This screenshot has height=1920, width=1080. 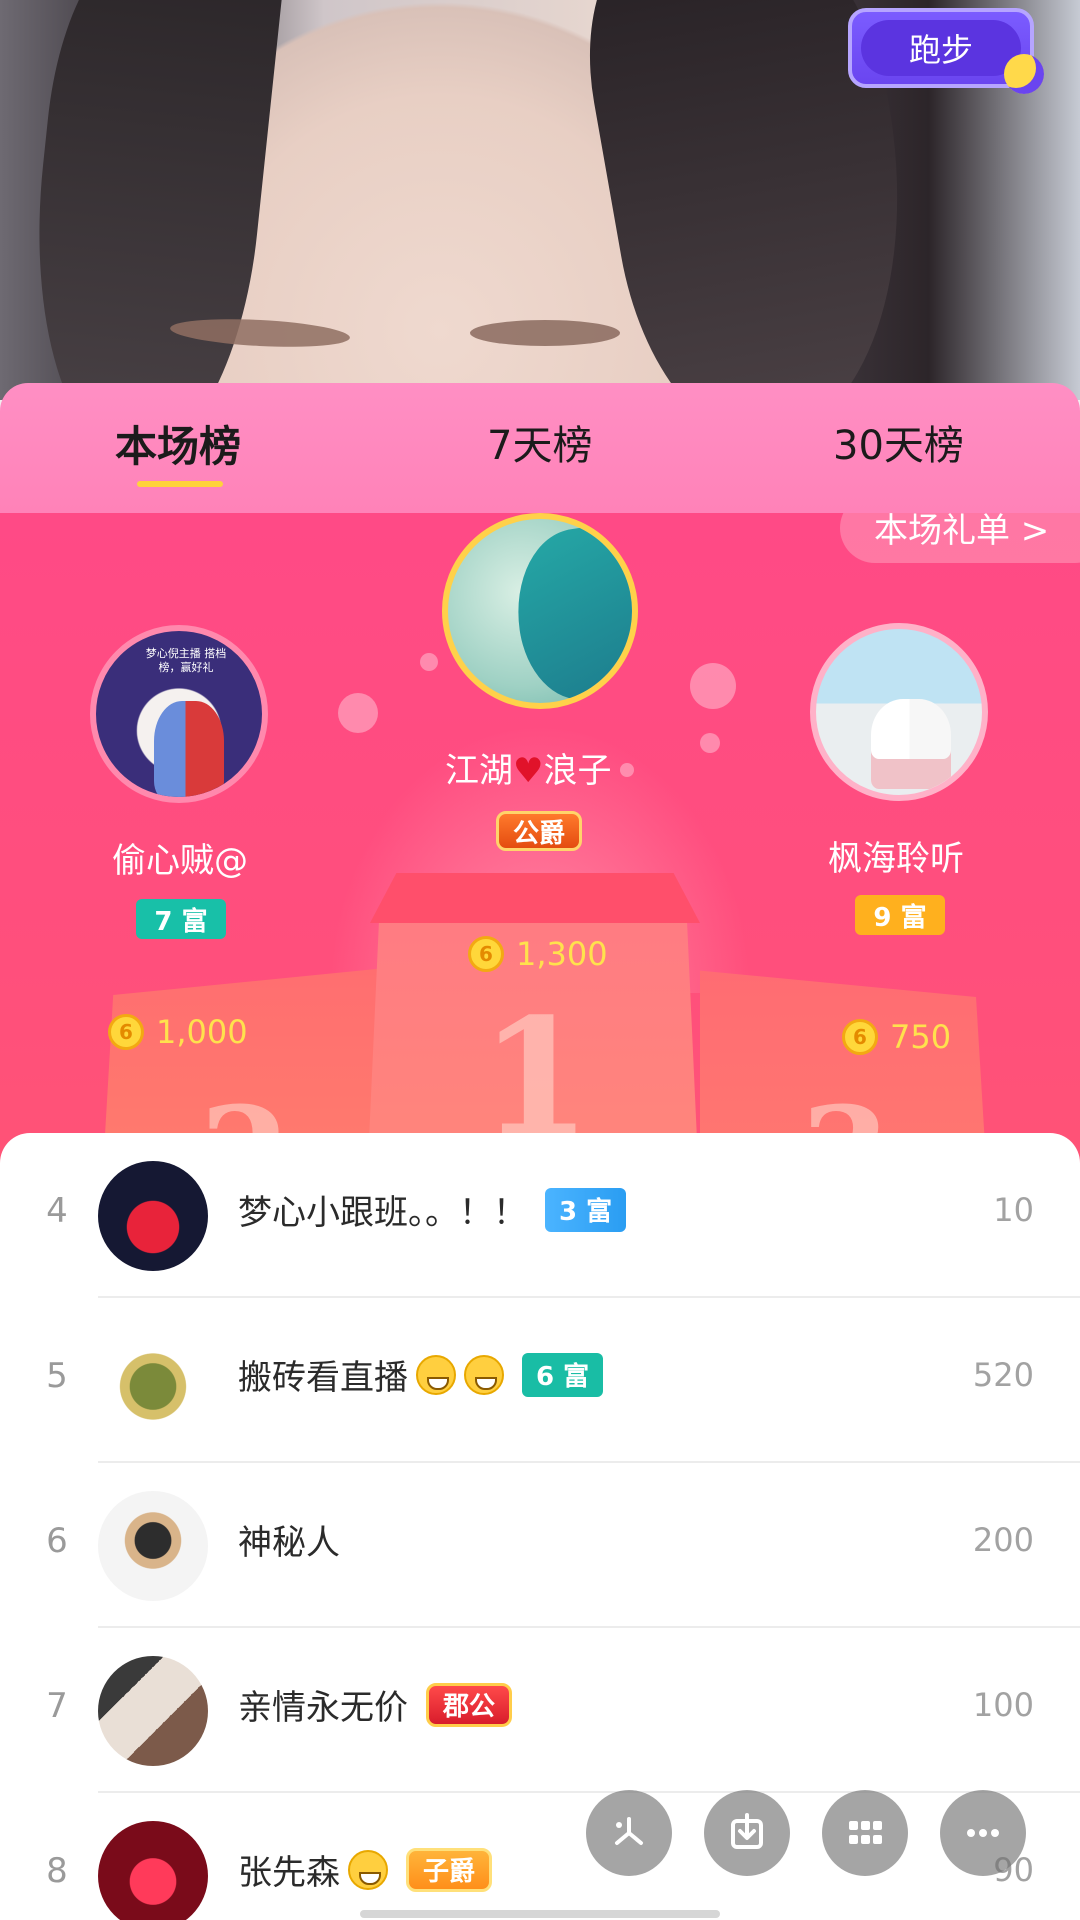 I want to click on wealth-badge: 9 富, so click(x=900, y=915).